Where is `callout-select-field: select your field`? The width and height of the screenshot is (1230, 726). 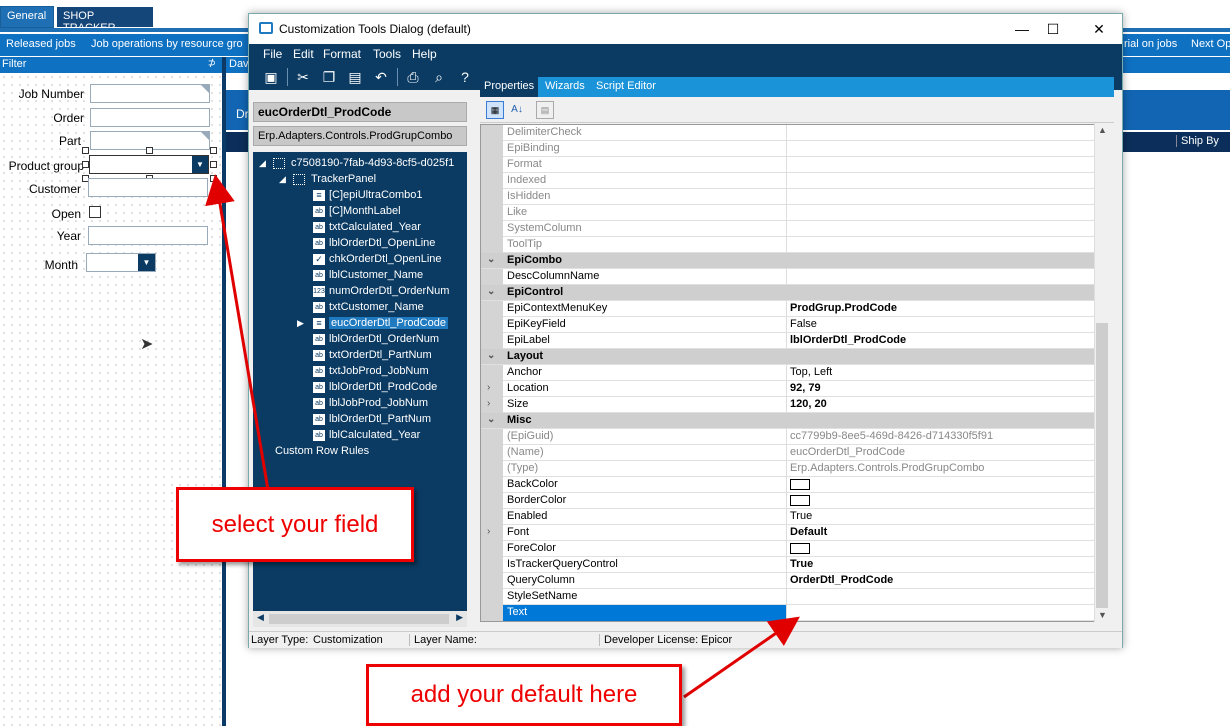
callout-select-field: select your field is located at coordinates (295, 524).